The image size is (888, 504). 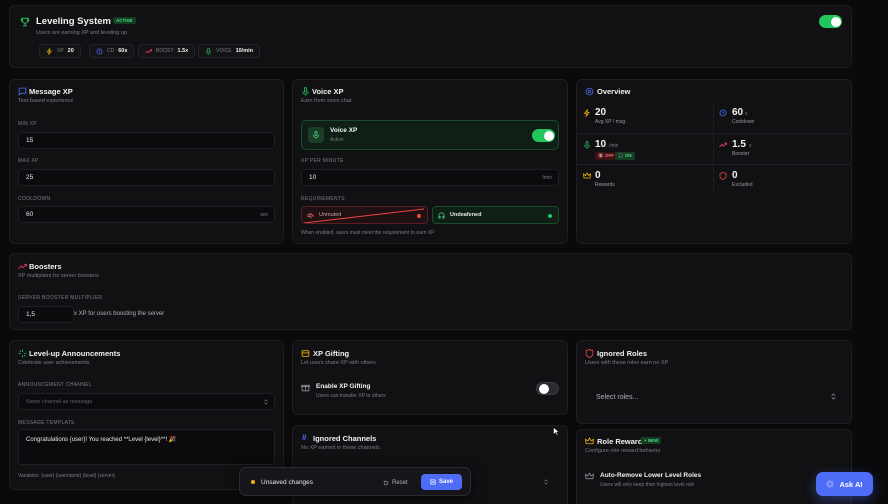 What do you see at coordinates (430, 177) in the screenshot?
I see `xp-per-minute-input: 10 /min` at bounding box center [430, 177].